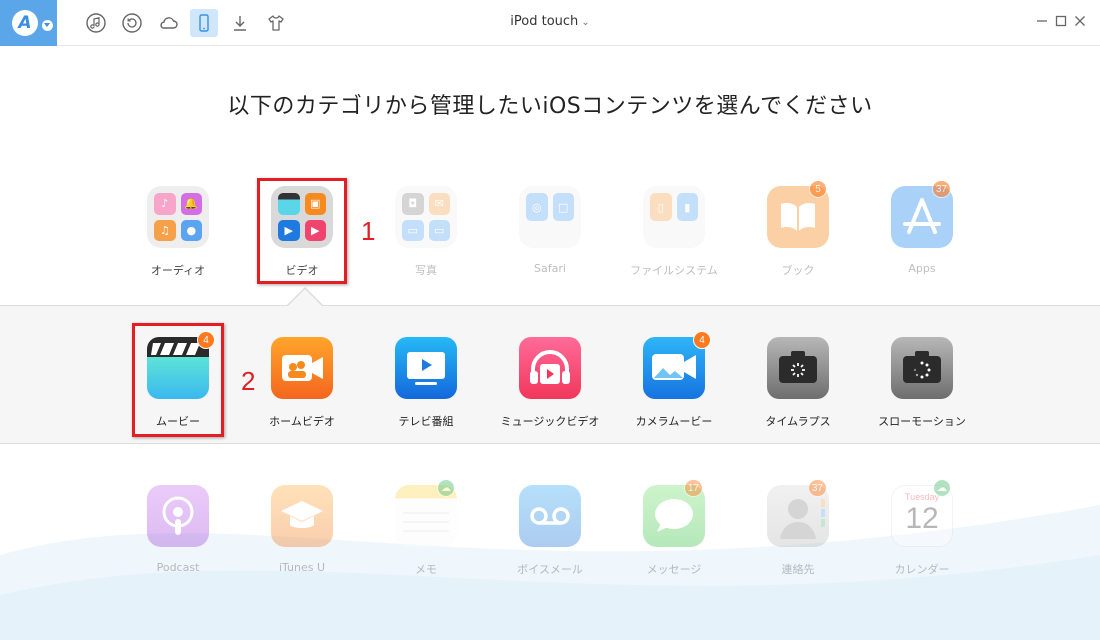 The height and width of the screenshot is (640, 1100). I want to click on subcategory-music-video: ミュージックビデオ, so click(550, 383).